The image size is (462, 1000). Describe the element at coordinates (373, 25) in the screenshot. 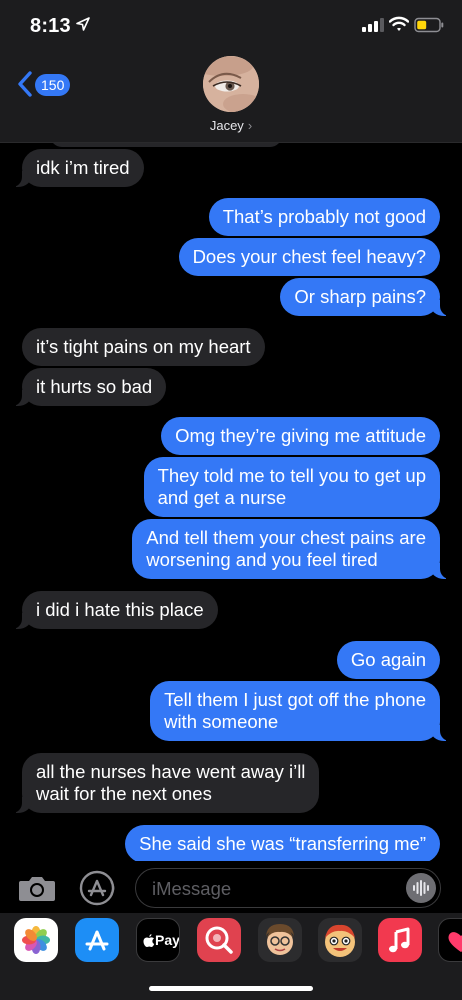

I see `cellular-signal-icon` at that location.